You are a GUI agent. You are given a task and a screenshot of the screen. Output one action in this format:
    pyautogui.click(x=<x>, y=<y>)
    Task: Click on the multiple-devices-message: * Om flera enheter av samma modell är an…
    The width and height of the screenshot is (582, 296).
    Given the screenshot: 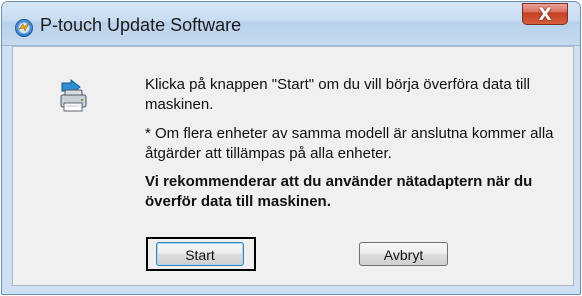 What is the action you would take?
    pyautogui.click(x=349, y=143)
    